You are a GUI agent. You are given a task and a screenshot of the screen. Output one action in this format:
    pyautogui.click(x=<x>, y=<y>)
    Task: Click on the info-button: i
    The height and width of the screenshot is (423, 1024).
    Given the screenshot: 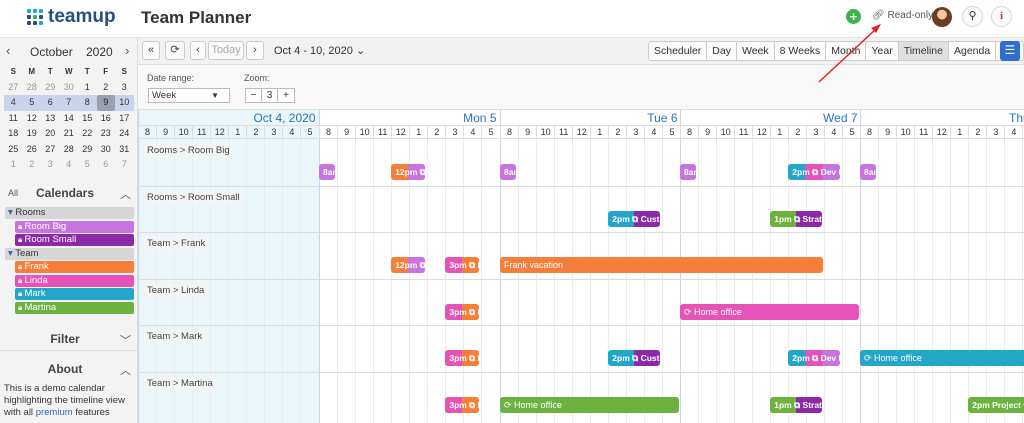 What is the action you would take?
    pyautogui.click(x=1001, y=16)
    